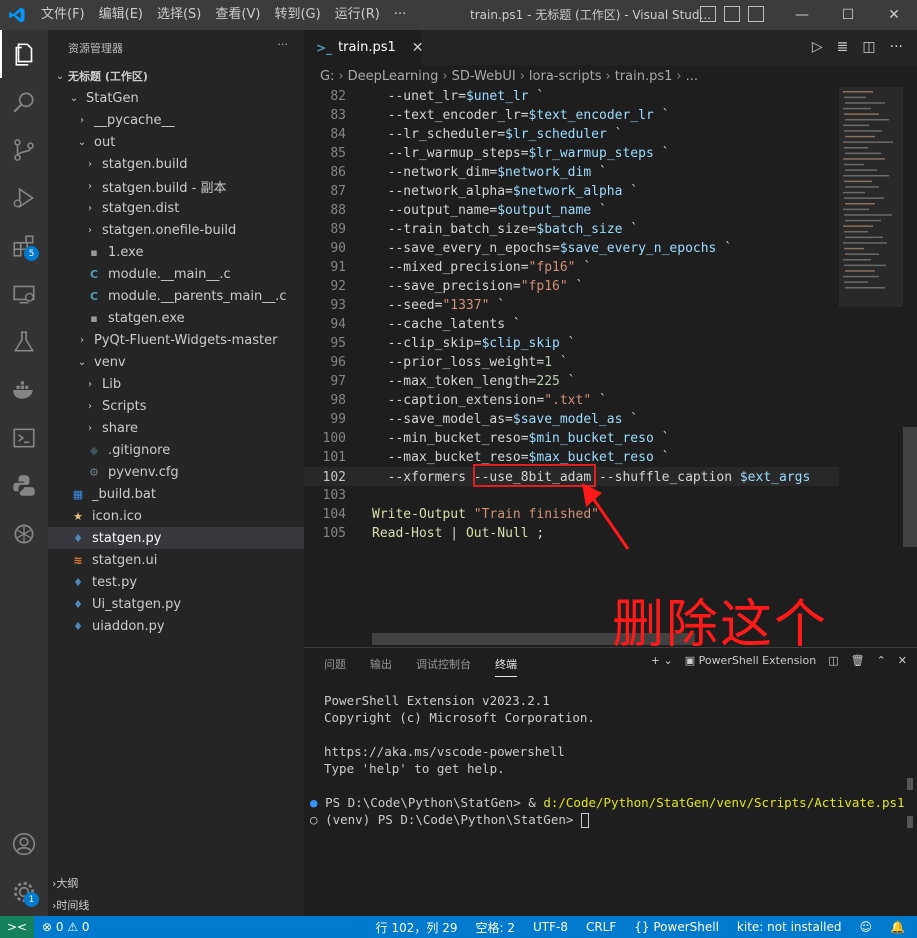 The image size is (917, 938). I want to click on code-line: 89 --train_batch_size=$batch_size `, so click(571, 229).